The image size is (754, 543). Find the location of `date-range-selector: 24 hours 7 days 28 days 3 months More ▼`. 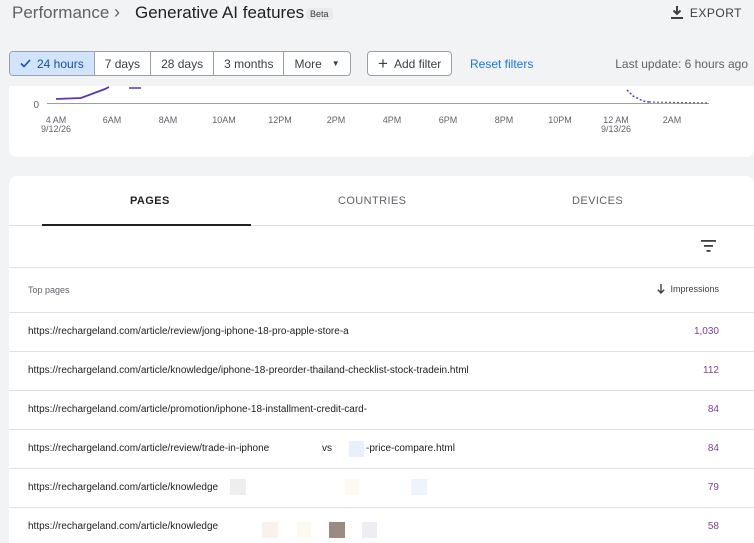

date-range-selector: 24 hours 7 days 28 days 3 months More ▼ is located at coordinates (180, 63).